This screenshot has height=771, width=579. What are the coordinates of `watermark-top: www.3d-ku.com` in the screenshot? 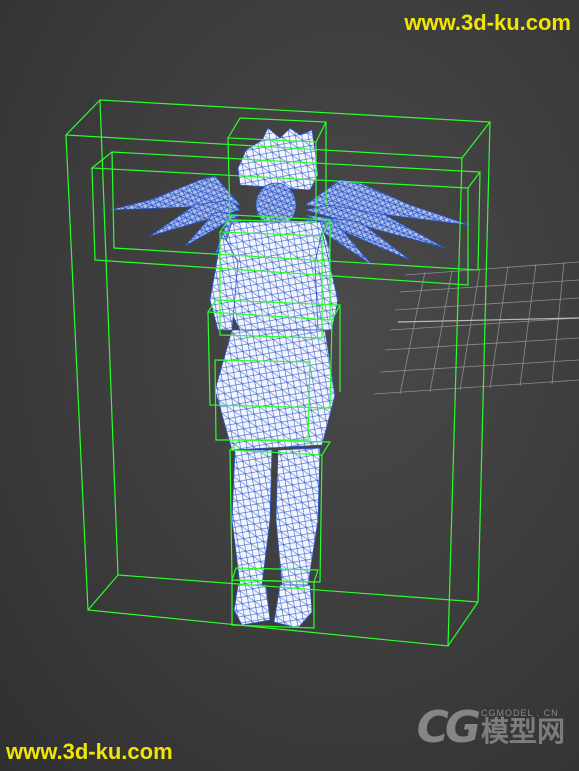 It's located at (487, 22).